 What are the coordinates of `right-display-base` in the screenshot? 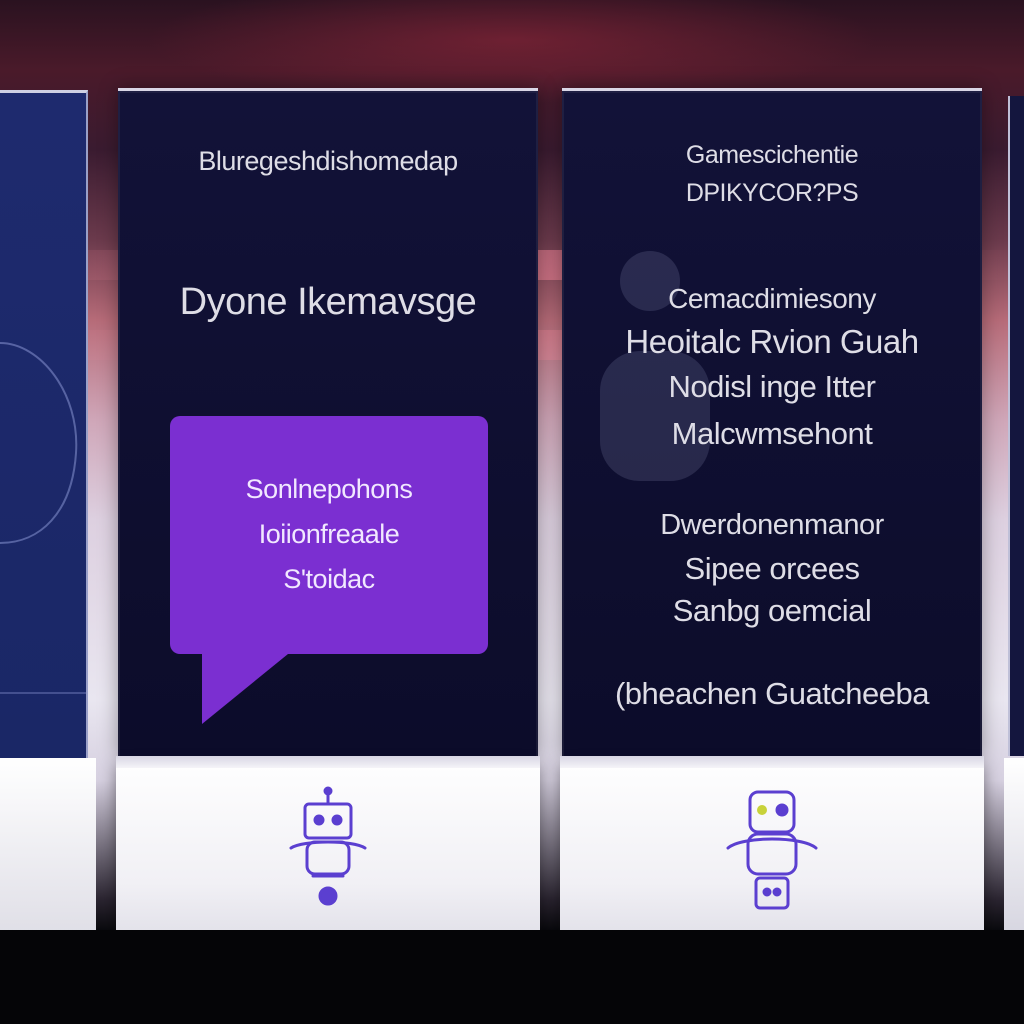 It's located at (1014, 848).